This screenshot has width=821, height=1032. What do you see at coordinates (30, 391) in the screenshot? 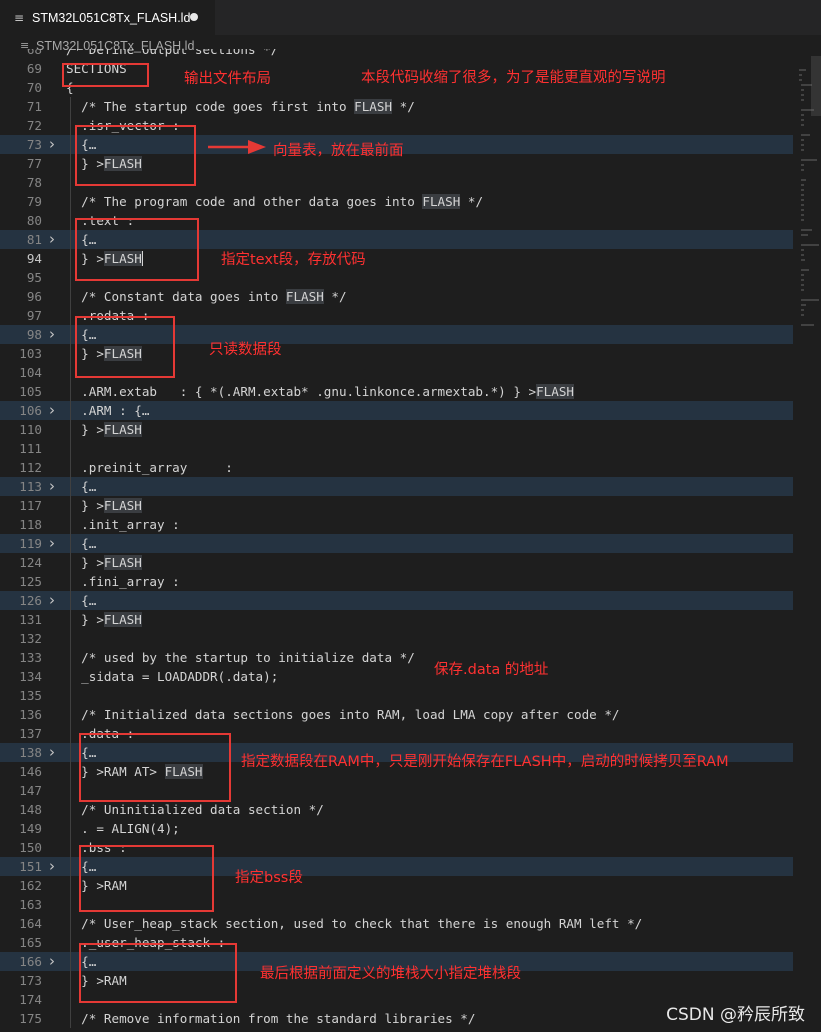
I see `line-number: 105` at bounding box center [30, 391].